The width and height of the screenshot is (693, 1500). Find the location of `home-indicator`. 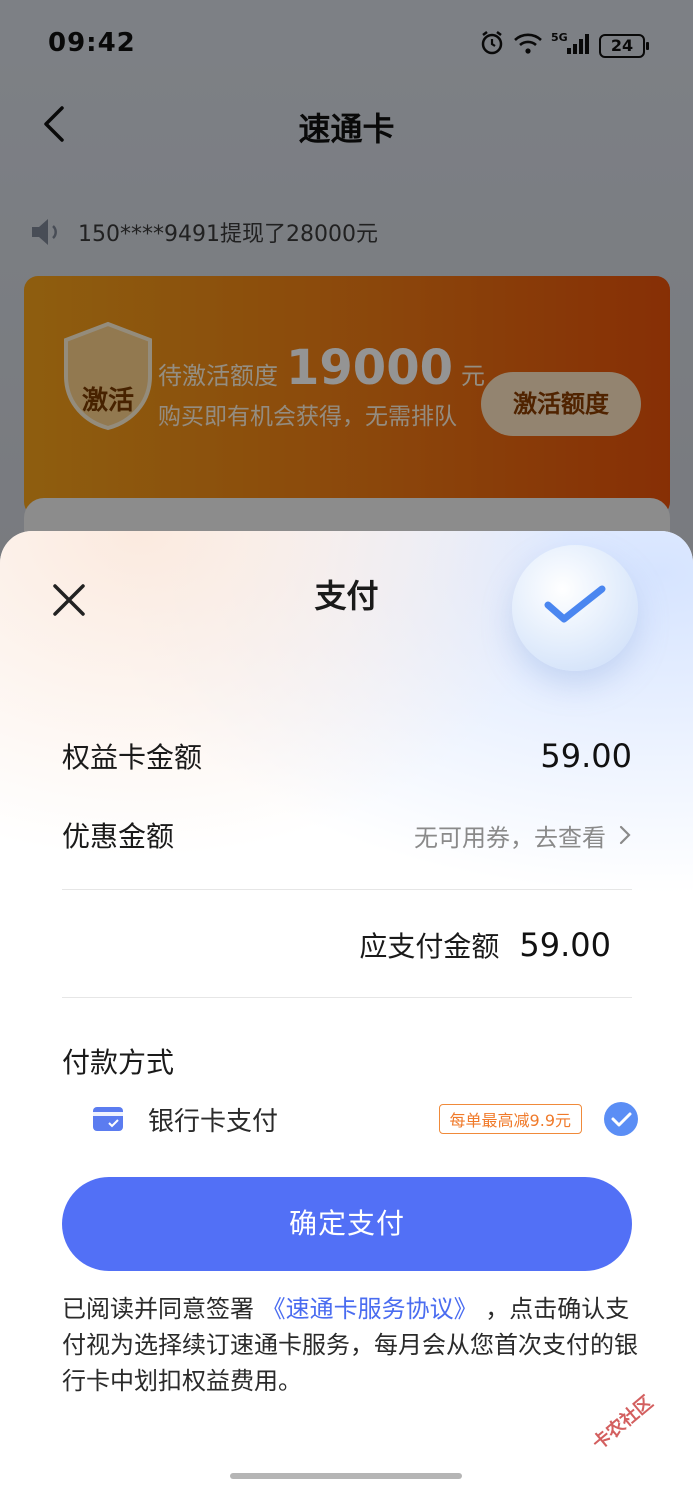

home-indicator is located at coordinates (346, 1476).